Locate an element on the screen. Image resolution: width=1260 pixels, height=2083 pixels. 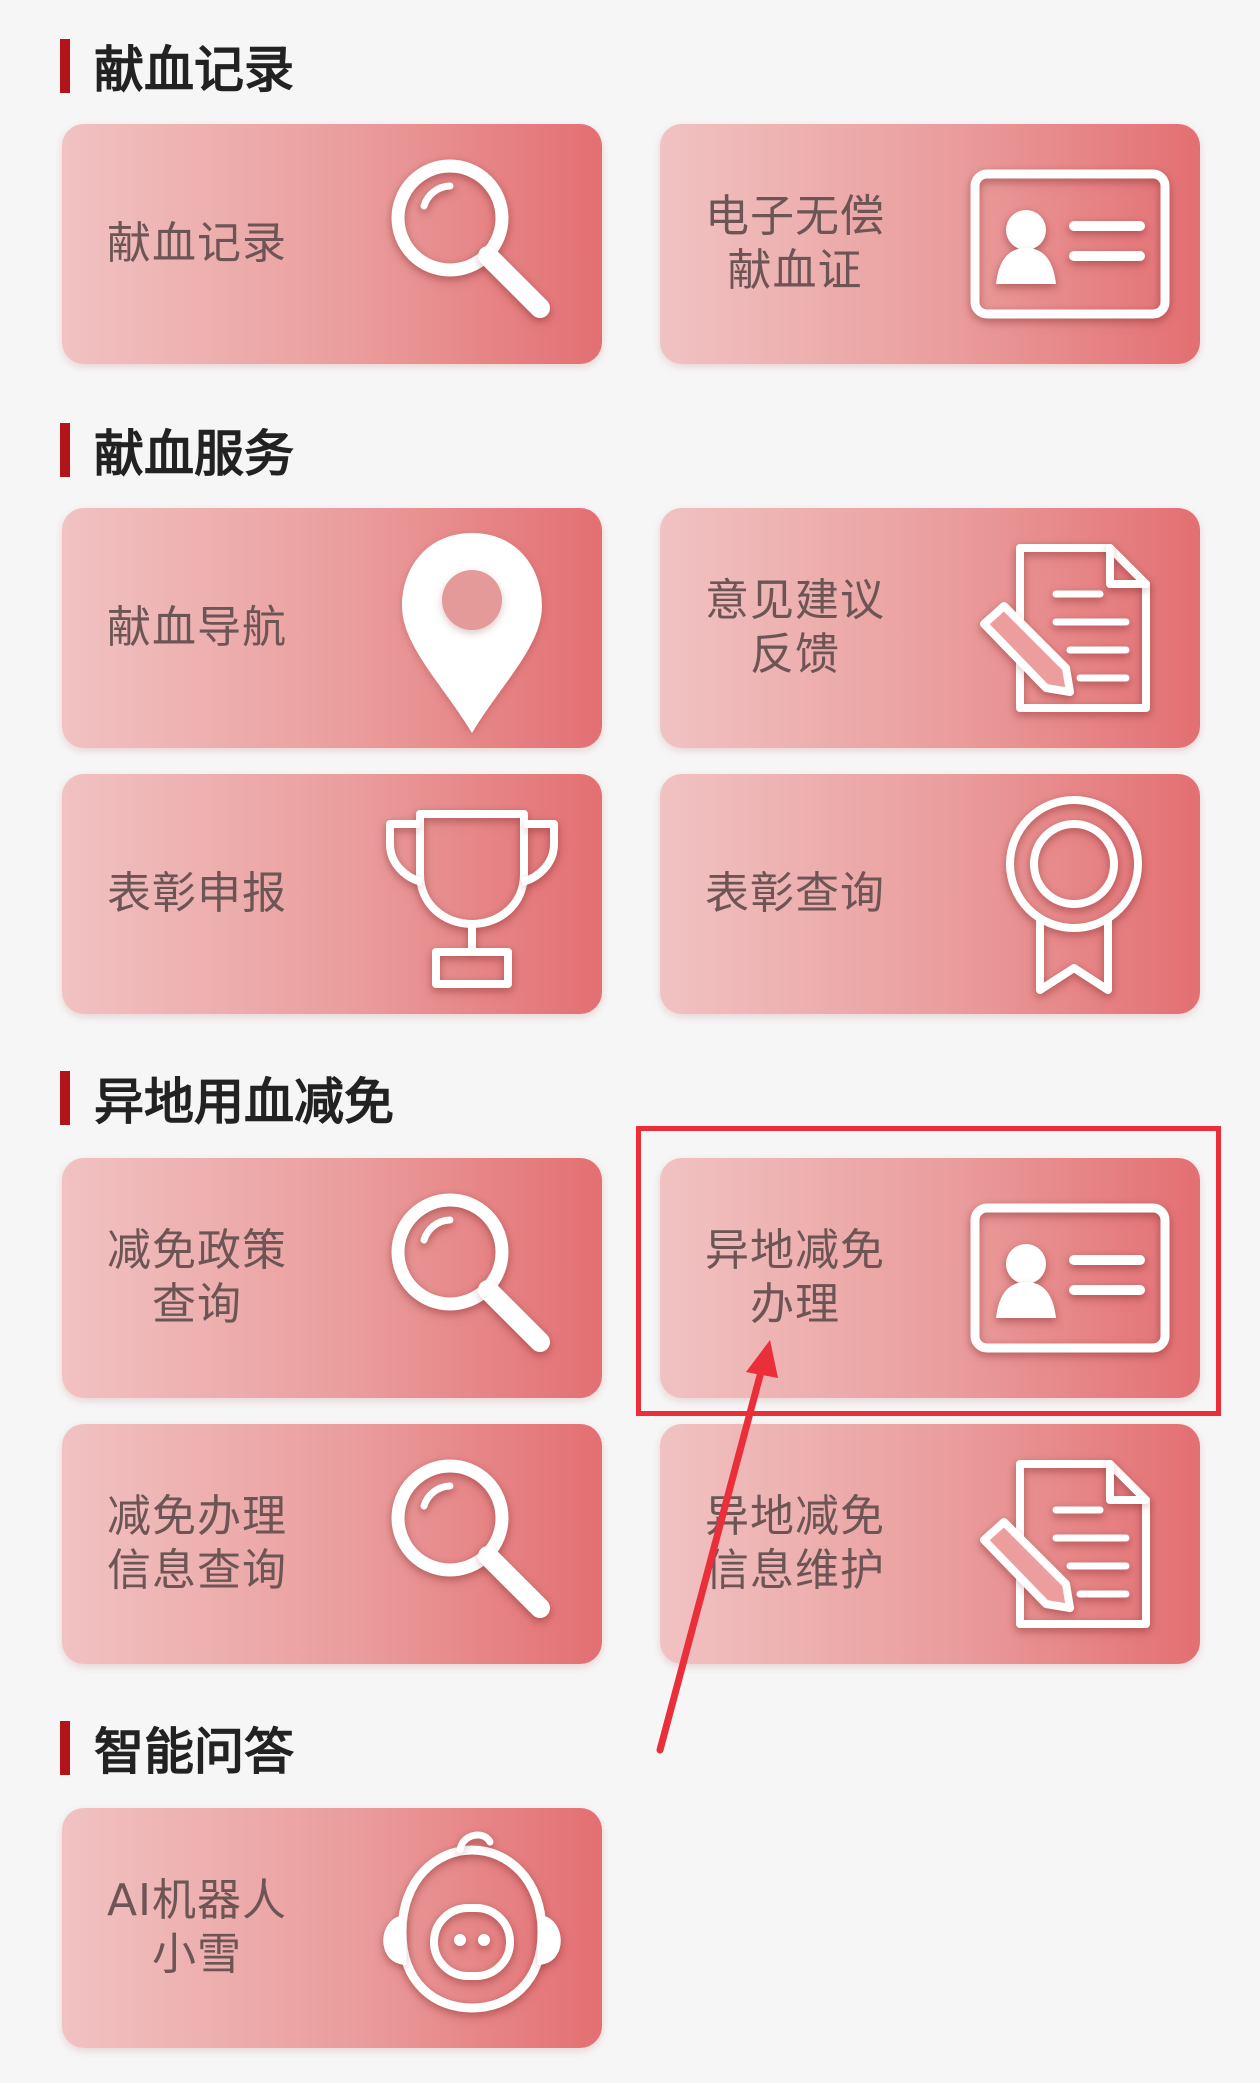
section-title-blood-service: 献血服务 is located at coordinates (177, 451).